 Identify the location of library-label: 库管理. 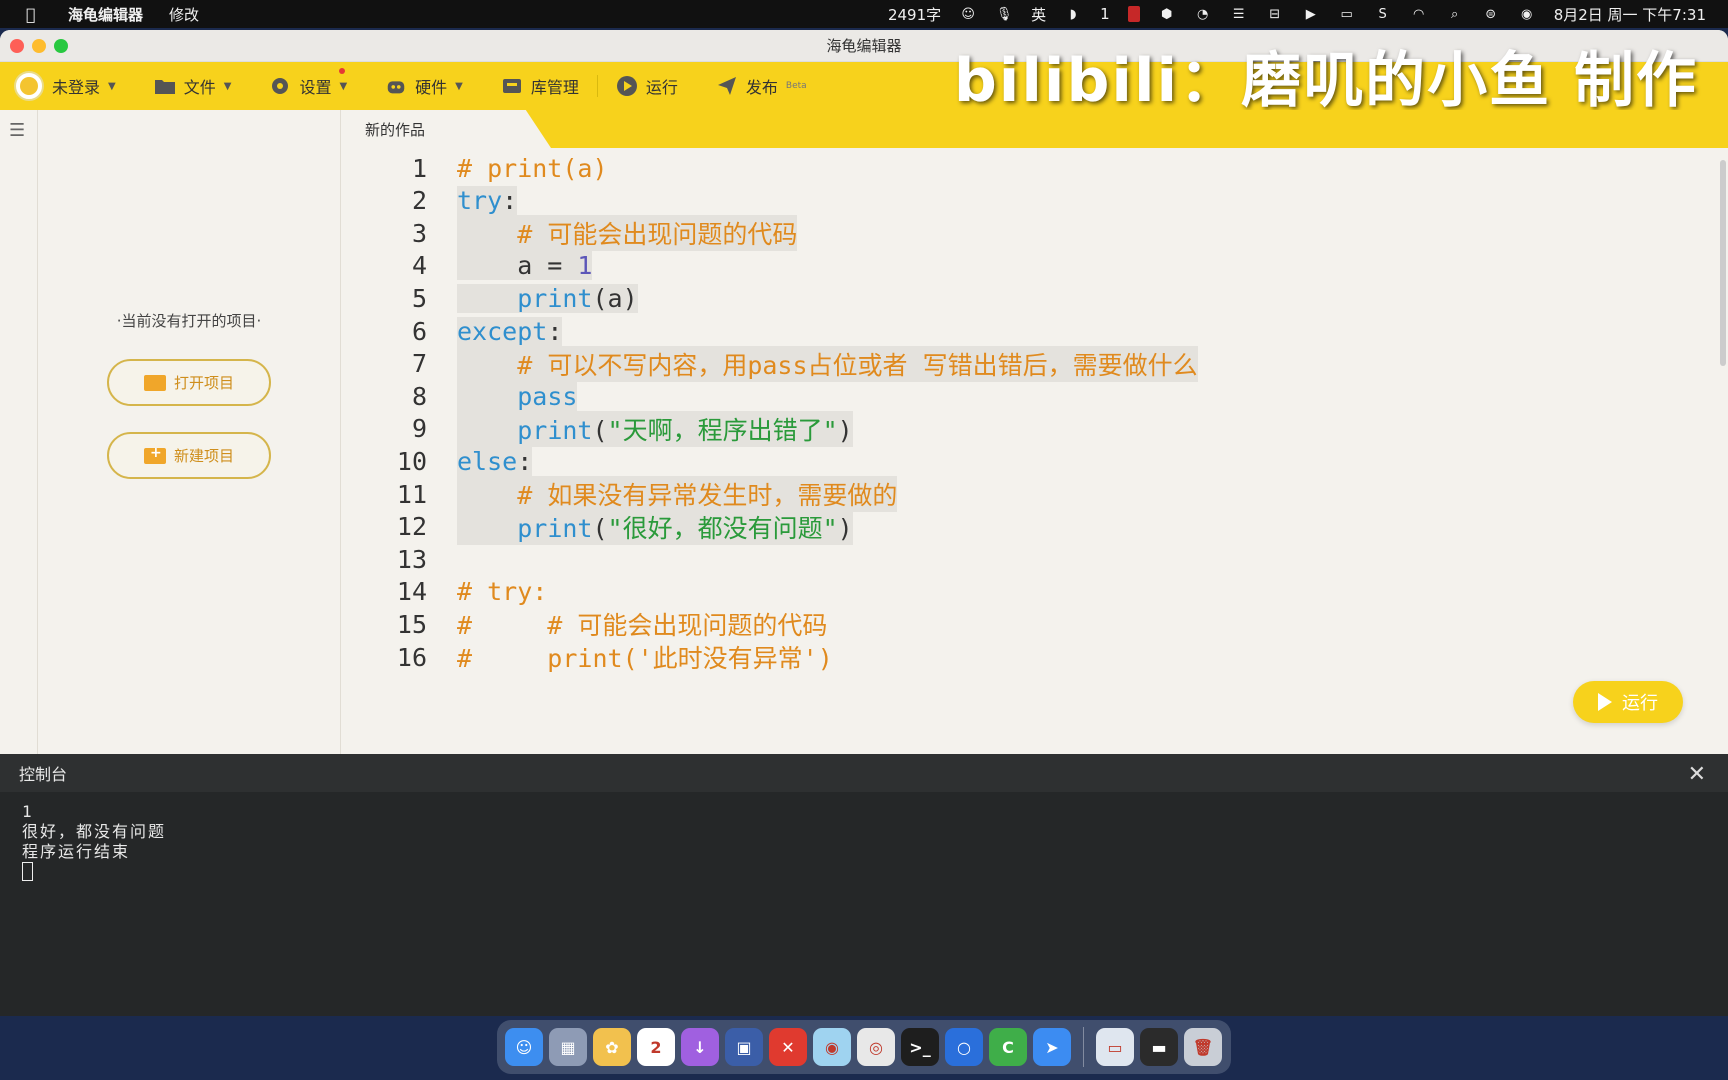
(554, 87).